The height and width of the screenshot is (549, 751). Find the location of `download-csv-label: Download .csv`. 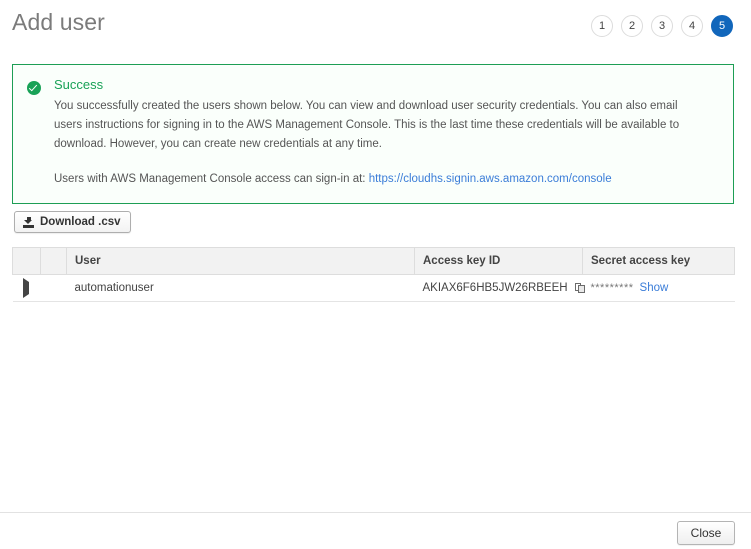

download-csv-label: Download .csv is located at coordinates (80, 222).